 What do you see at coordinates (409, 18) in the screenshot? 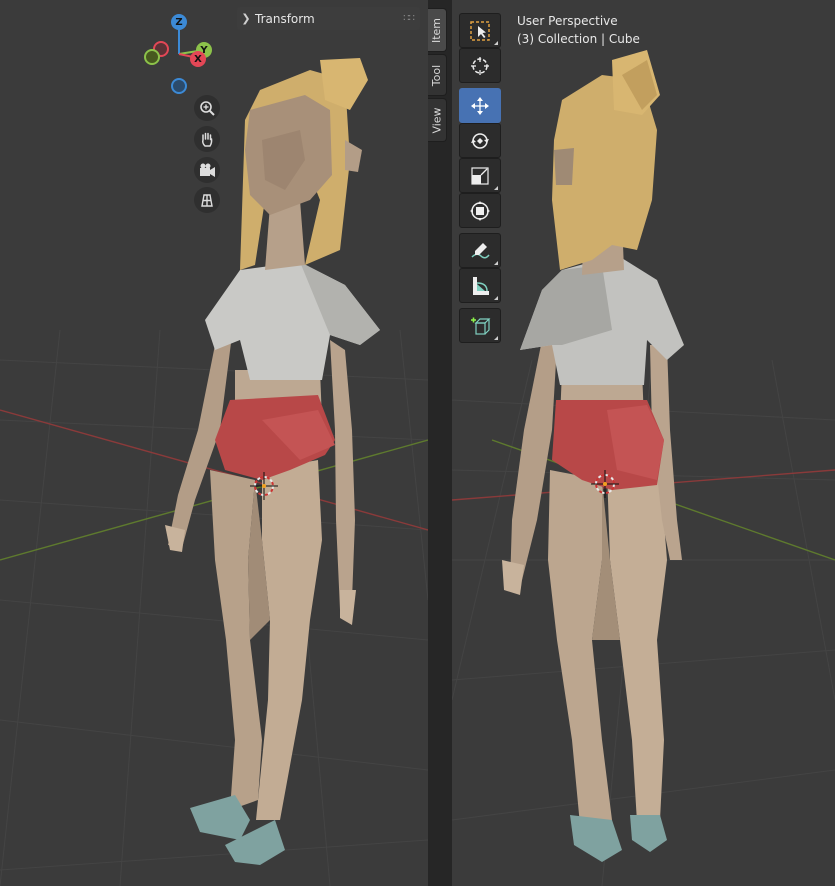
I see `drag-grip-icon: ∷∷` at bounding box center [409, 18].